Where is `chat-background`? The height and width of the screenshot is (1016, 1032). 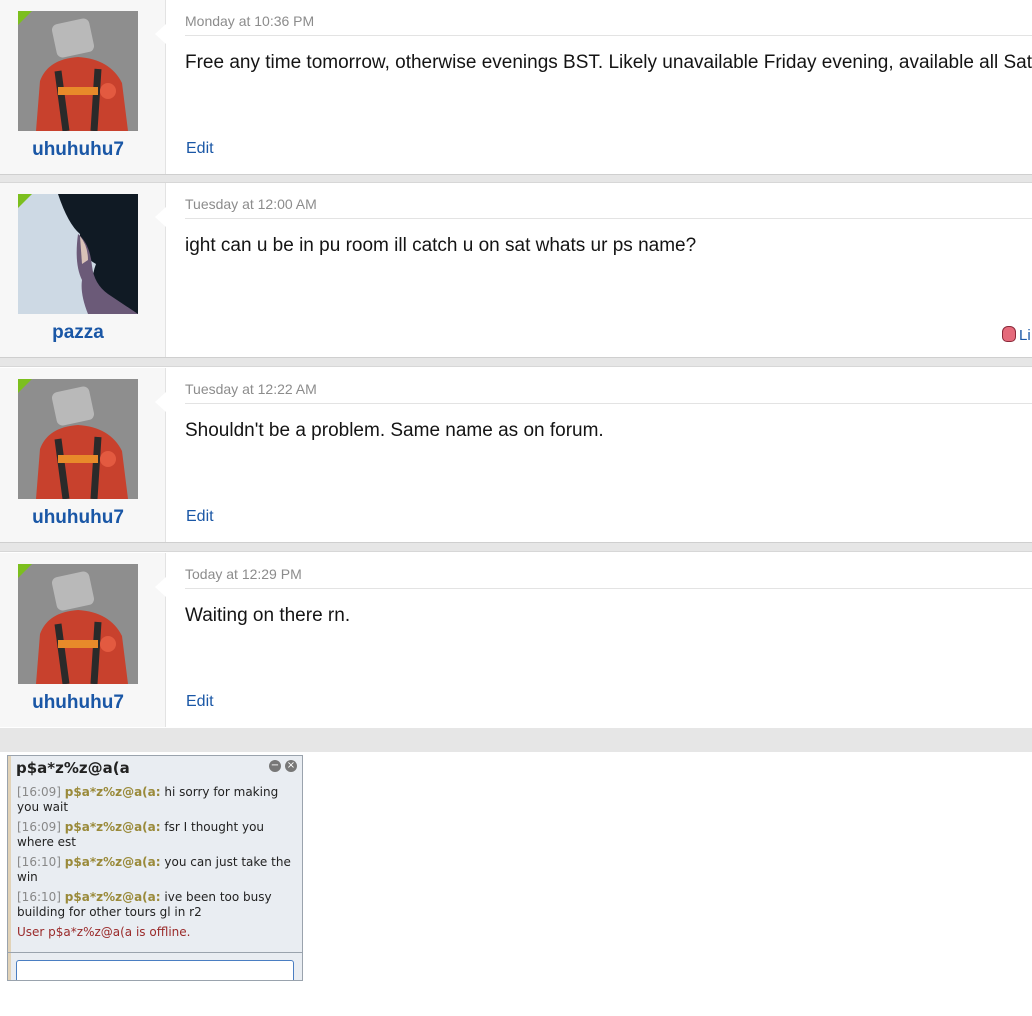 chat-background is located at coordinates (9, 868).